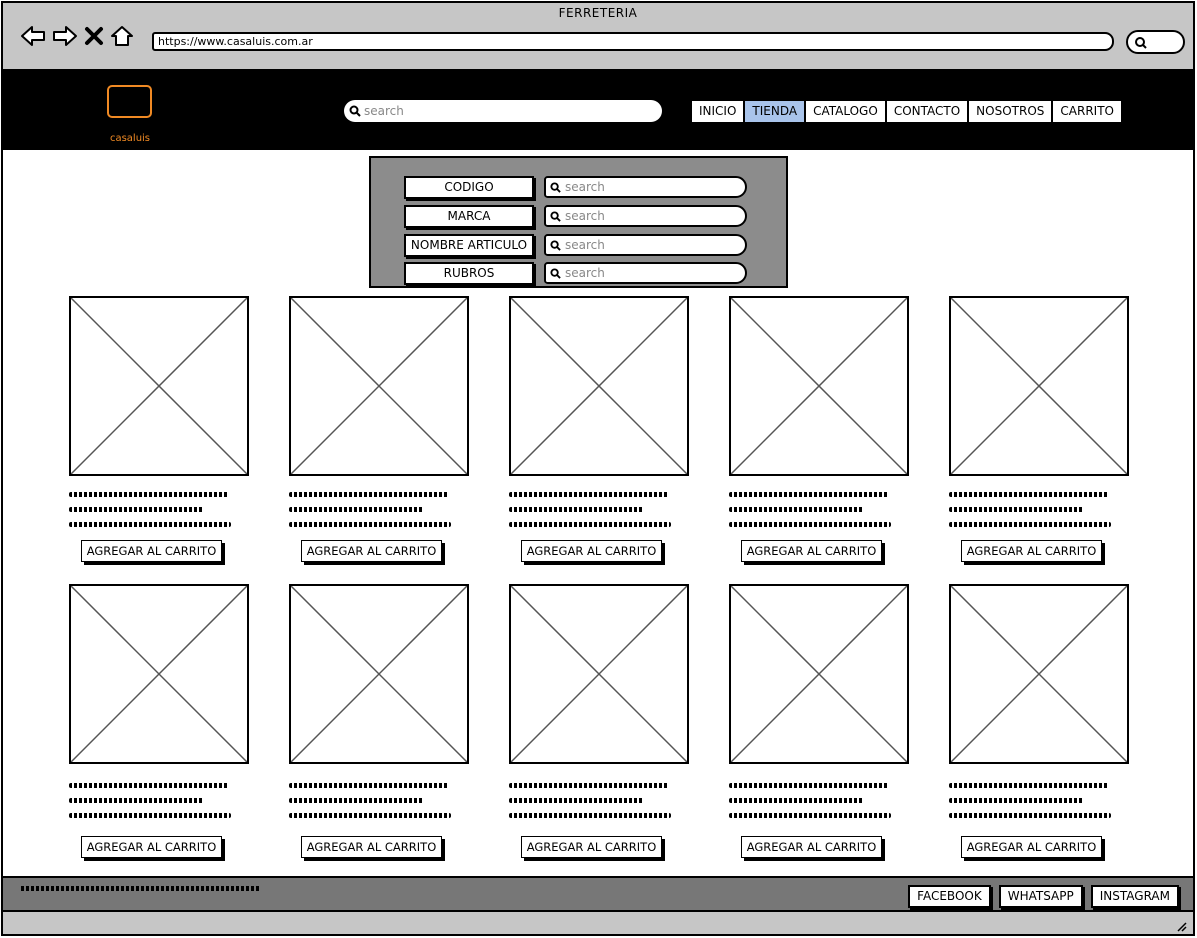 Image resolution: width=1197 pixels, height=938 pixels. What do you see at coordinates (645, 273) in the screenshot?
I see `filter-rubros-input: search` at bounding box center [645, 273].